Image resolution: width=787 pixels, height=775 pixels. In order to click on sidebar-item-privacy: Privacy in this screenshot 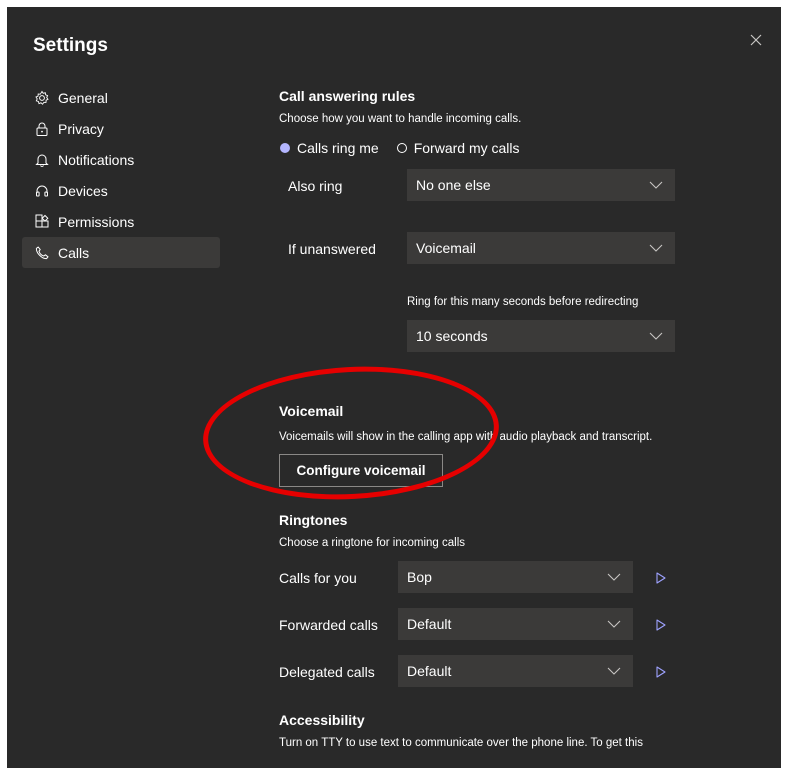, I will do `click(121, 128)`.